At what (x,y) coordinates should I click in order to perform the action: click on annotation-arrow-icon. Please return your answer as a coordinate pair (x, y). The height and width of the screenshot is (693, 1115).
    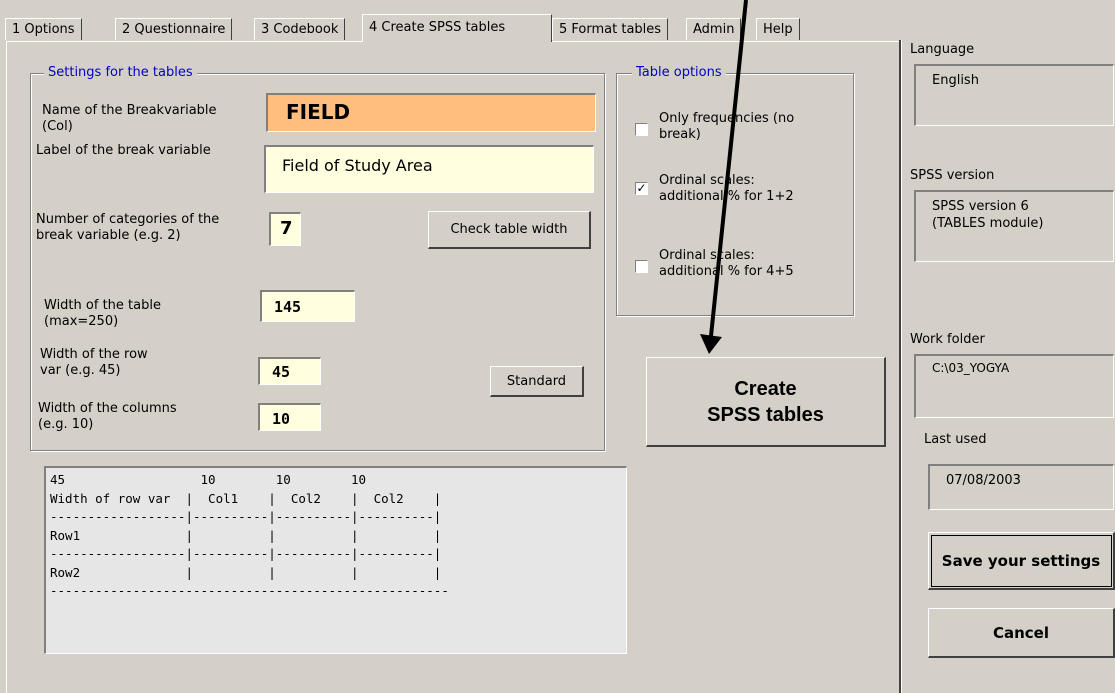
    Looking at the image, I should click on (724, 177).